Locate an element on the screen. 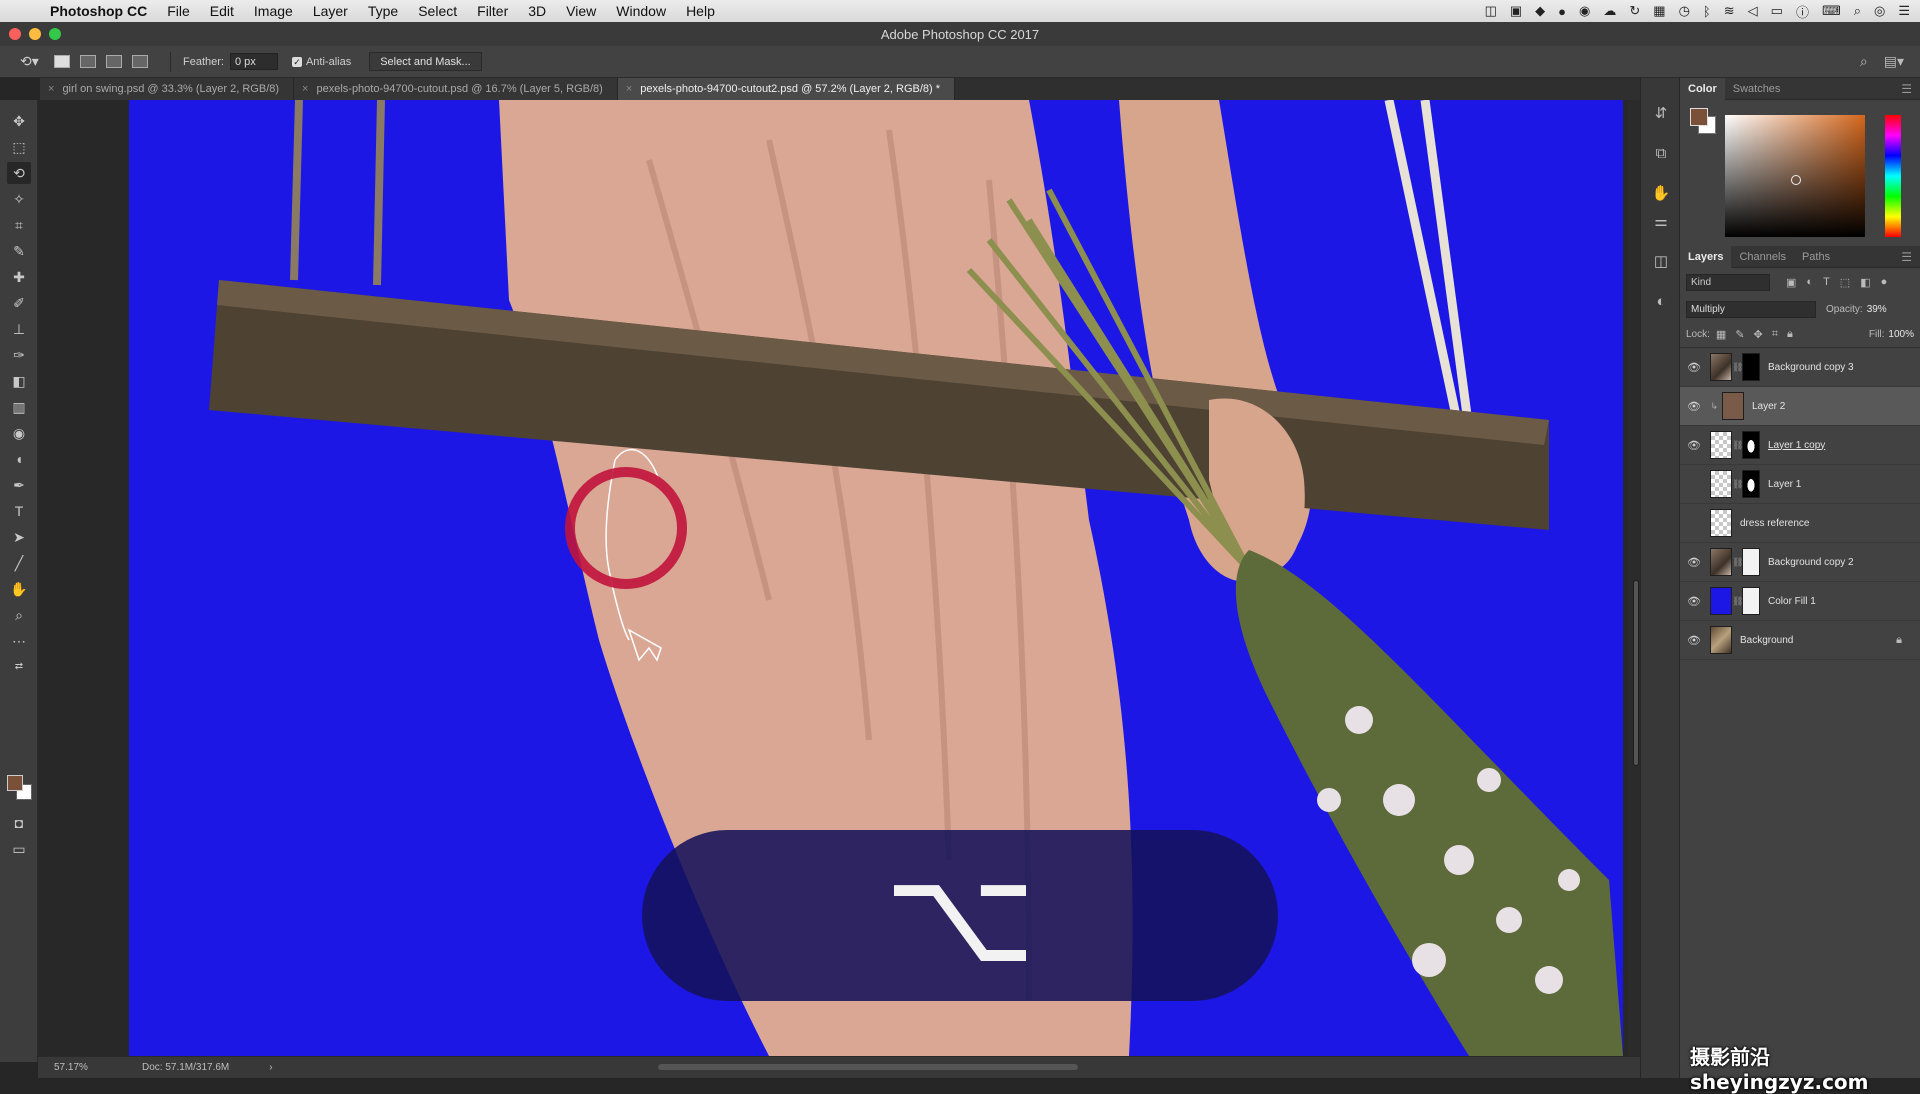  properties-icon: ◫ is located at coordinates (1661, 262).